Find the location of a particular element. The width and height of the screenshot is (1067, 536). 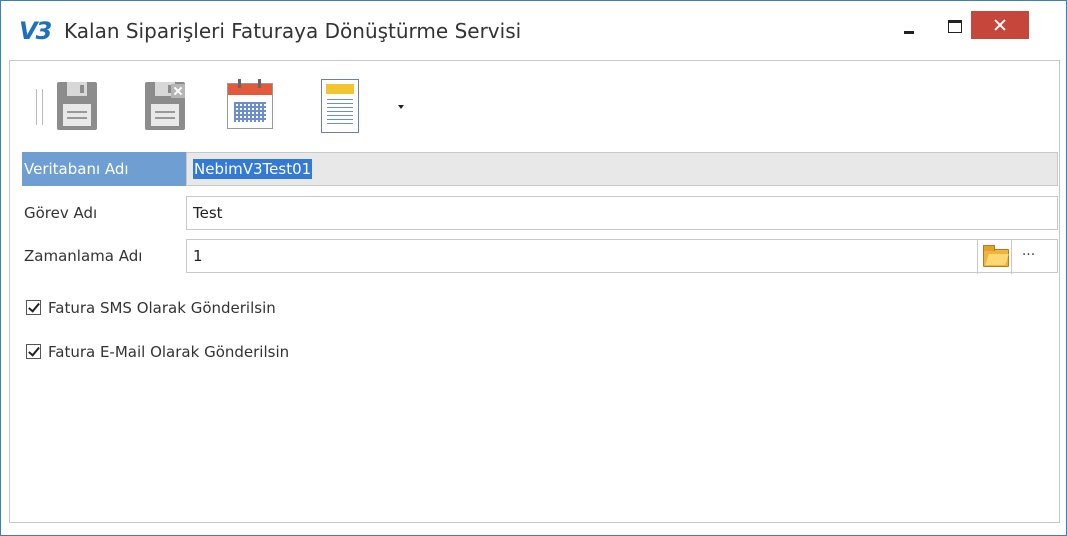

sms-checkbox-label: Fatura SMS Olarak Gönderilsin is located at coordinates (162, 308).